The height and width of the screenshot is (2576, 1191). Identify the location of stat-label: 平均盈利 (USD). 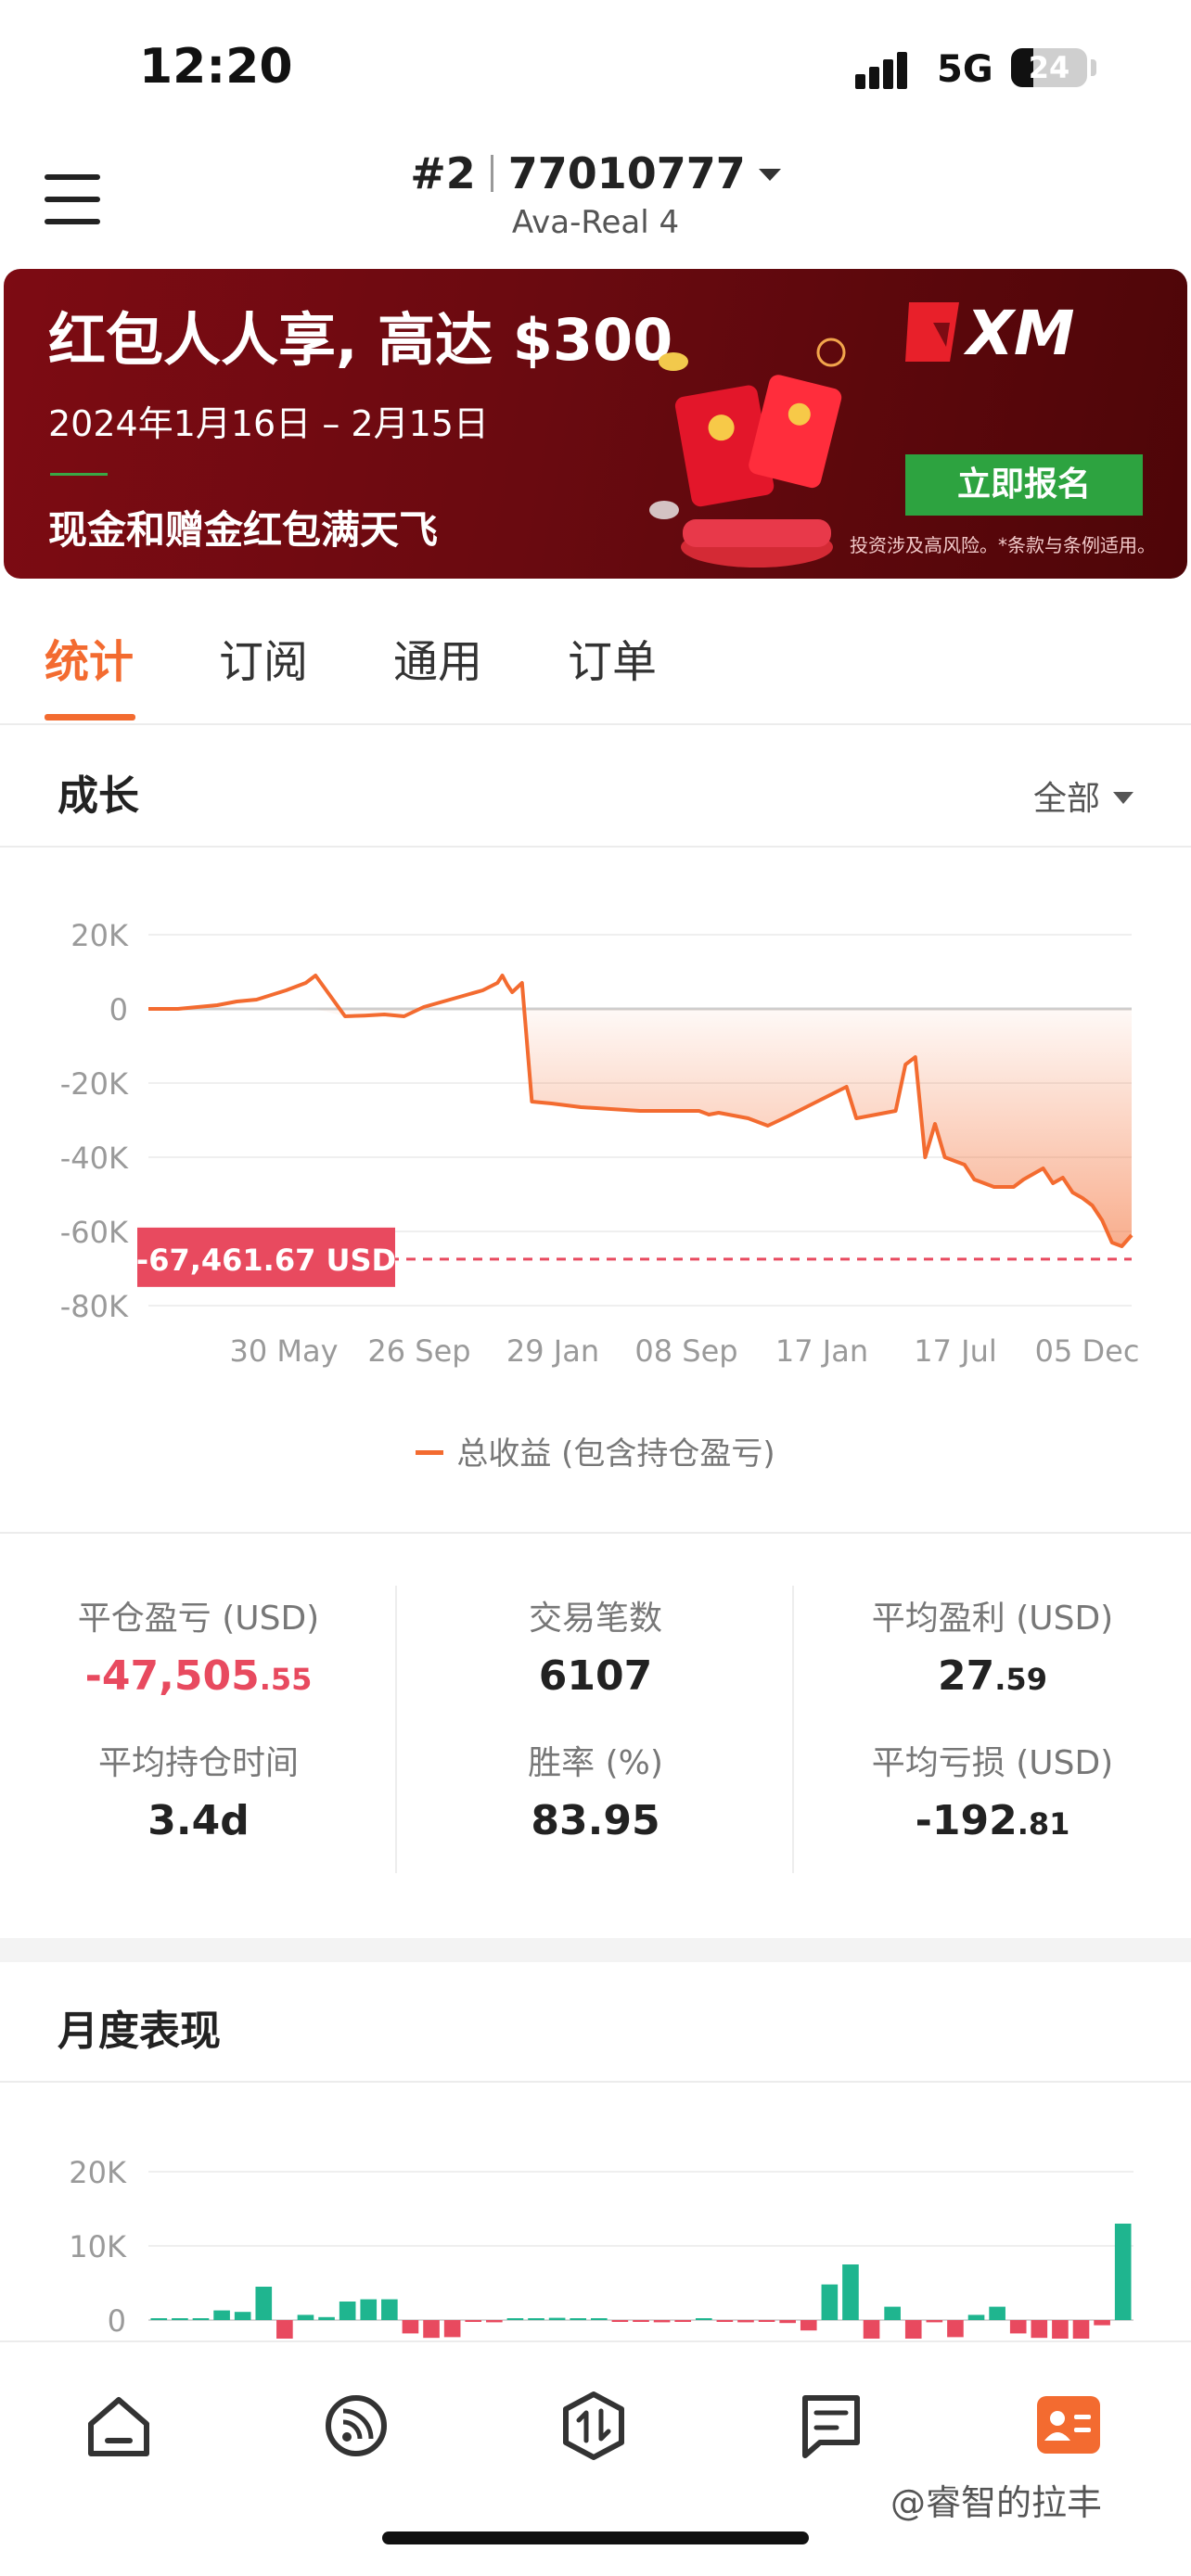
(992, 1619).